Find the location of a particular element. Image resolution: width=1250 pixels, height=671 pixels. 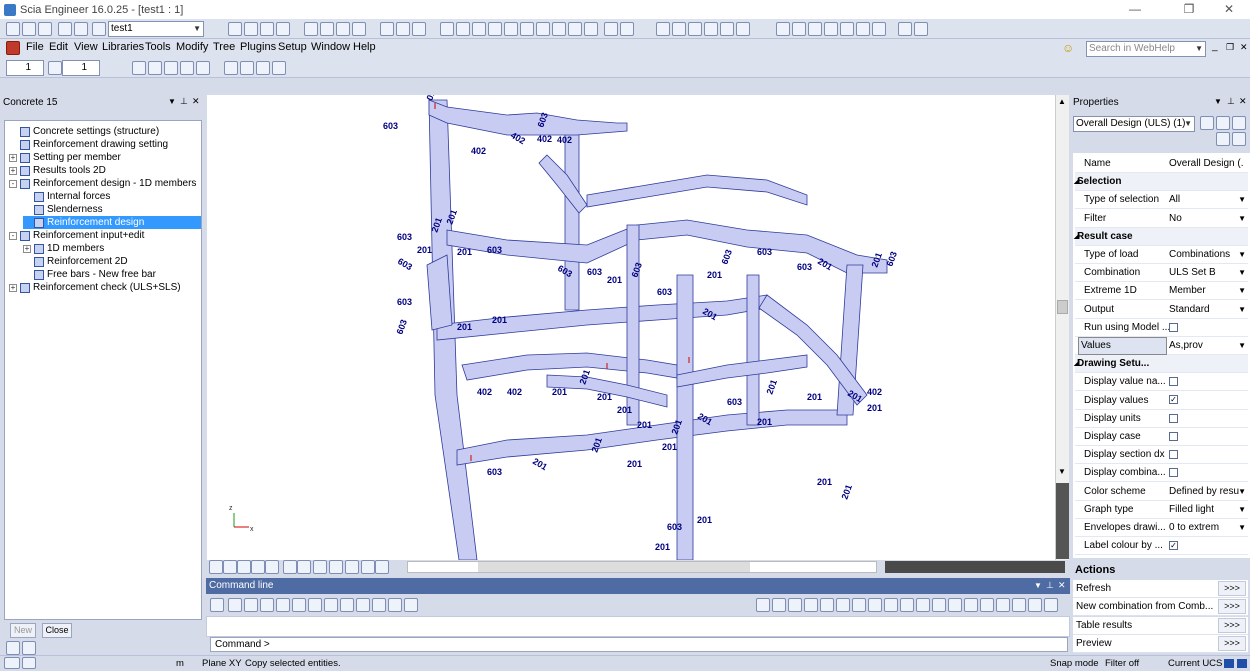

search-input: Search in WebHelp ▼ is located at coordinates (1146, 49).